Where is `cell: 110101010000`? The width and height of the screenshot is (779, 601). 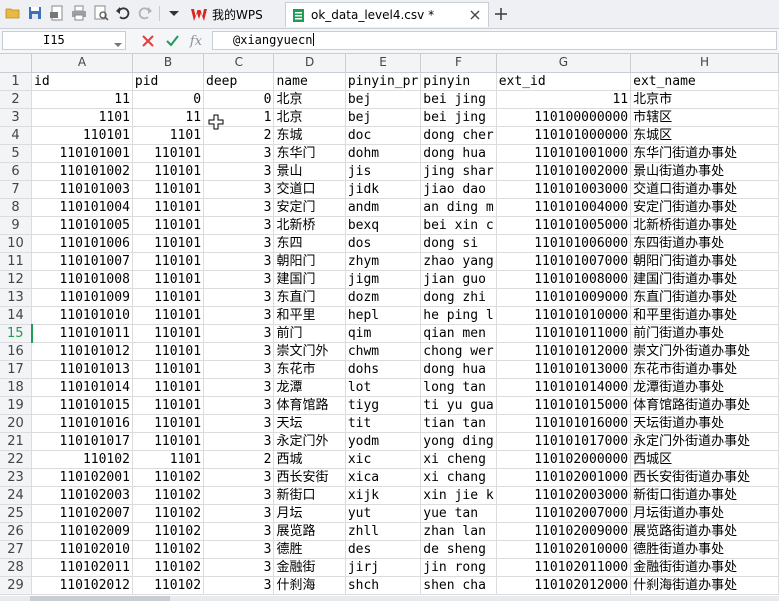 cell: 110101010000 is located at coordinates (564, 315).